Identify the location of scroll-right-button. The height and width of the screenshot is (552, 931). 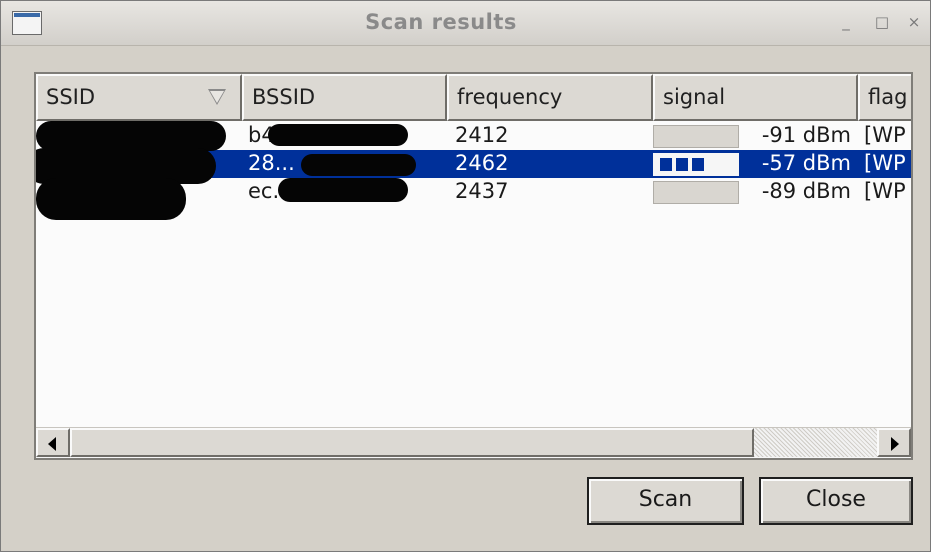
(894, 442).